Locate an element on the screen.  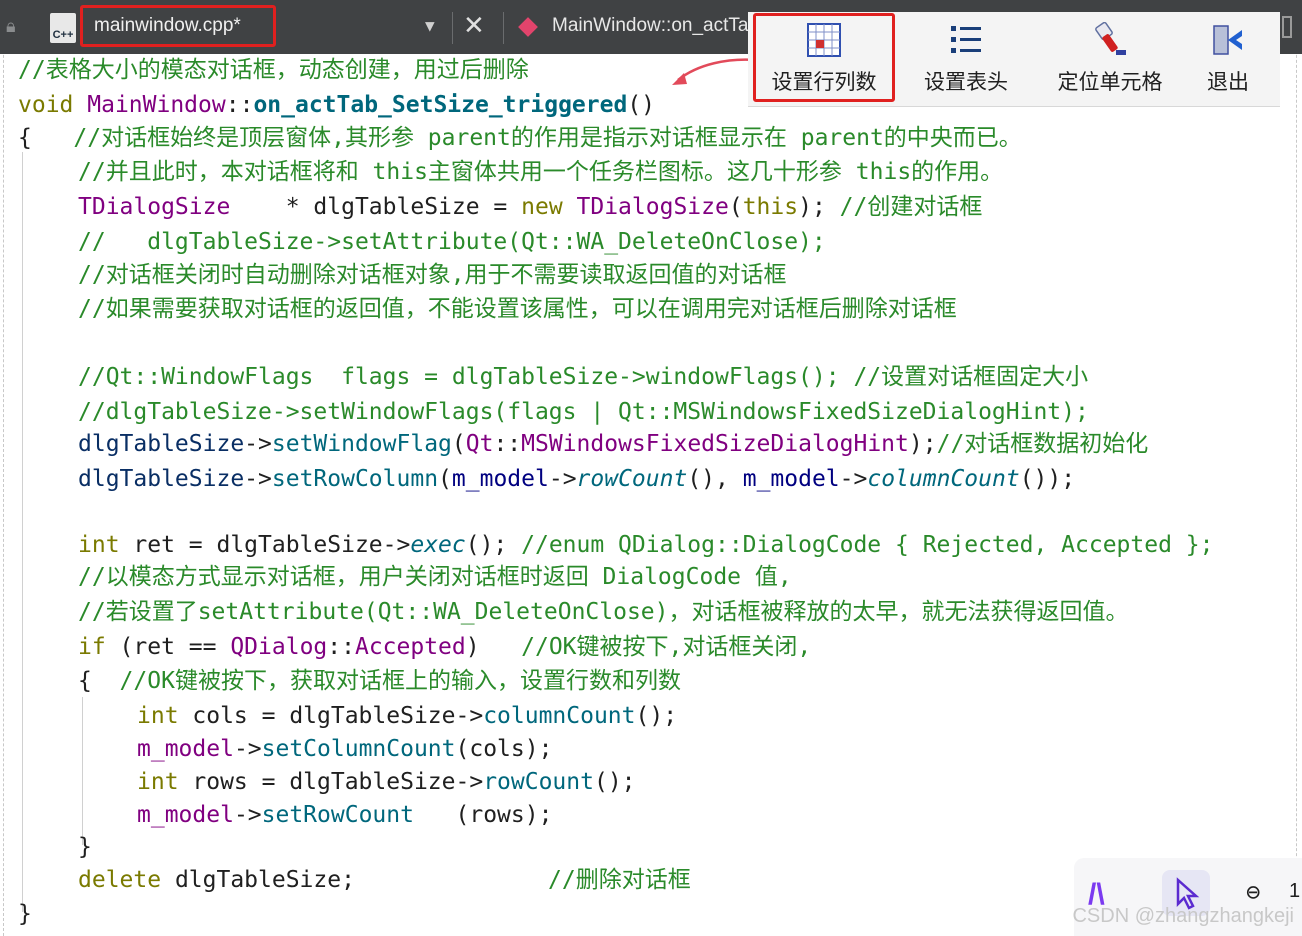
watermark: CSDN @zhangzhangkeji is located at coordinates (1183, 916).